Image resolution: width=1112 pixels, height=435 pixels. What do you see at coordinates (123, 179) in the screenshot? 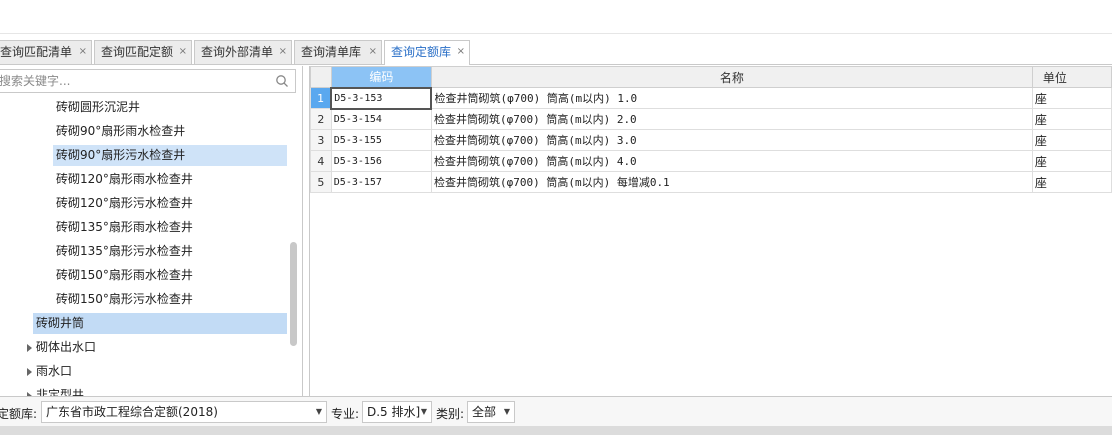
I see `tree-item: 砖砌120°扇形雨水检查井` at bounding box center [123, 179].